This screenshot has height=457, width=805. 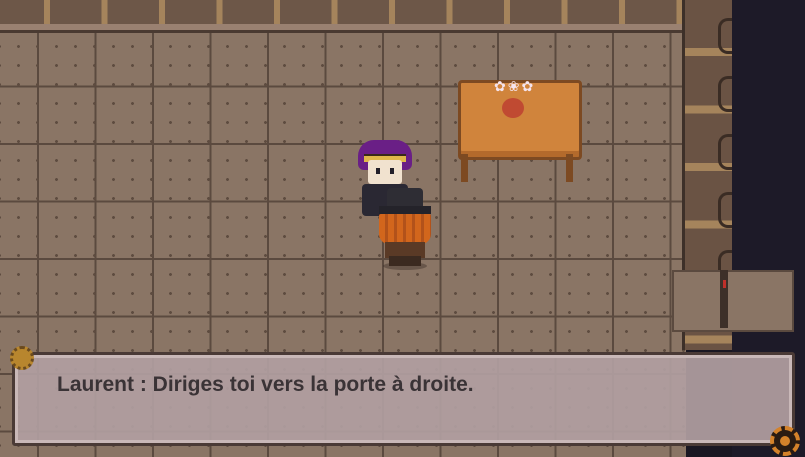 What do you see at coordinates (405, 261) in the screenshot?
I see `player-legs` at bounding box center [405, 261].